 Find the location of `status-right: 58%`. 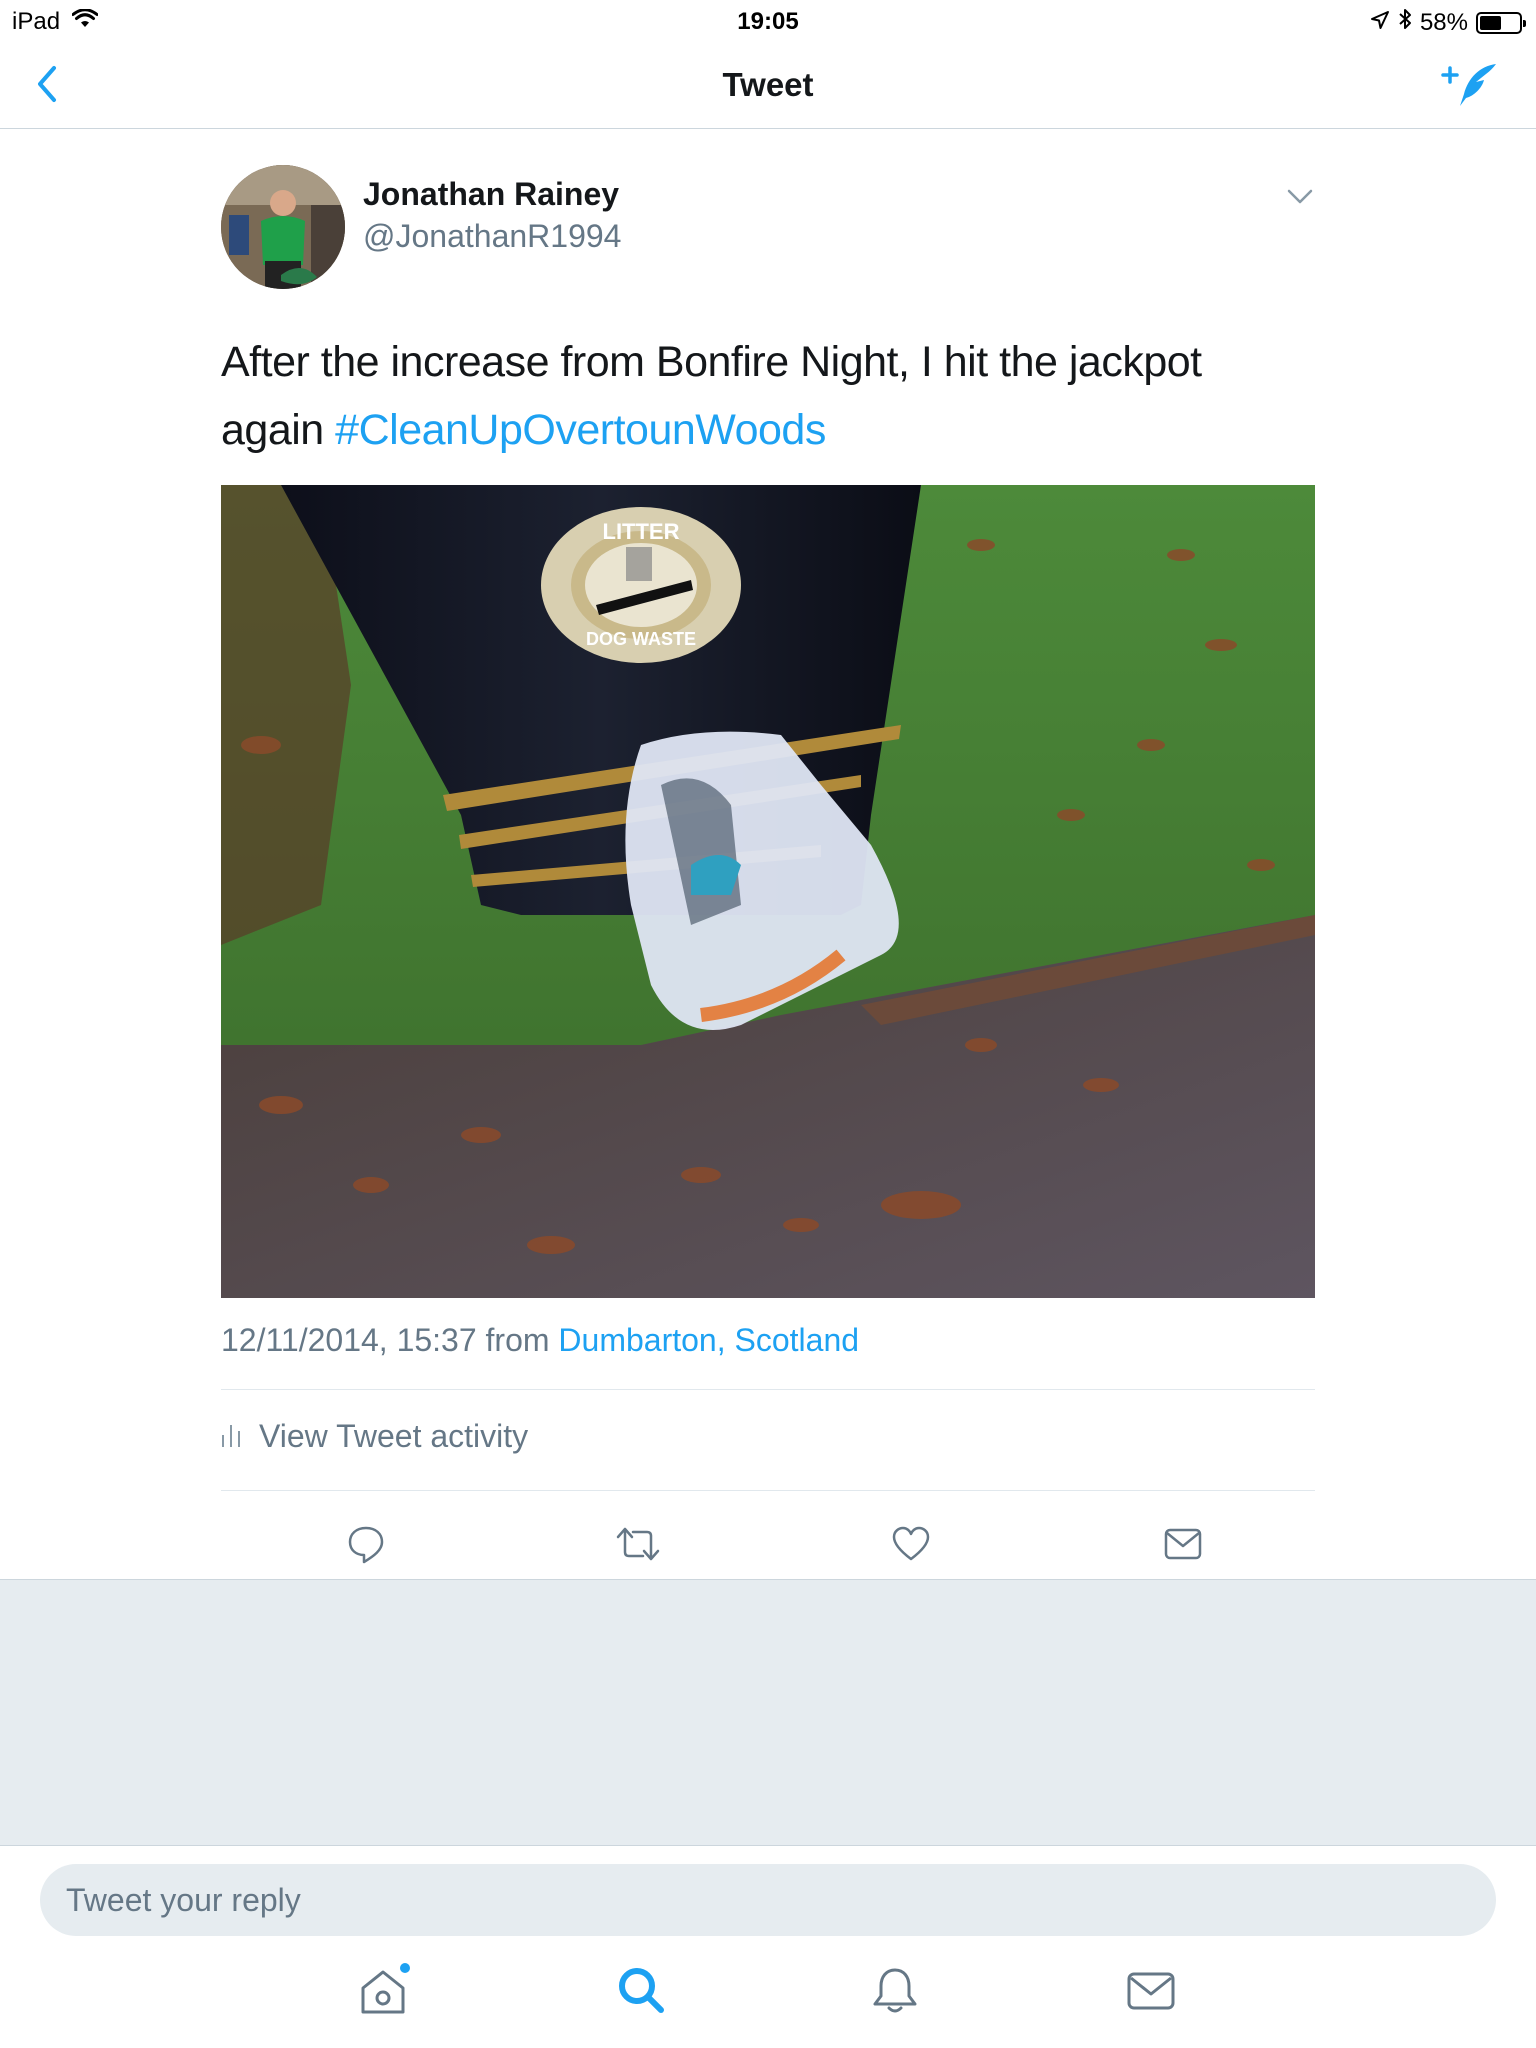

status-right: 58% is located at coordinates (1448, 22).